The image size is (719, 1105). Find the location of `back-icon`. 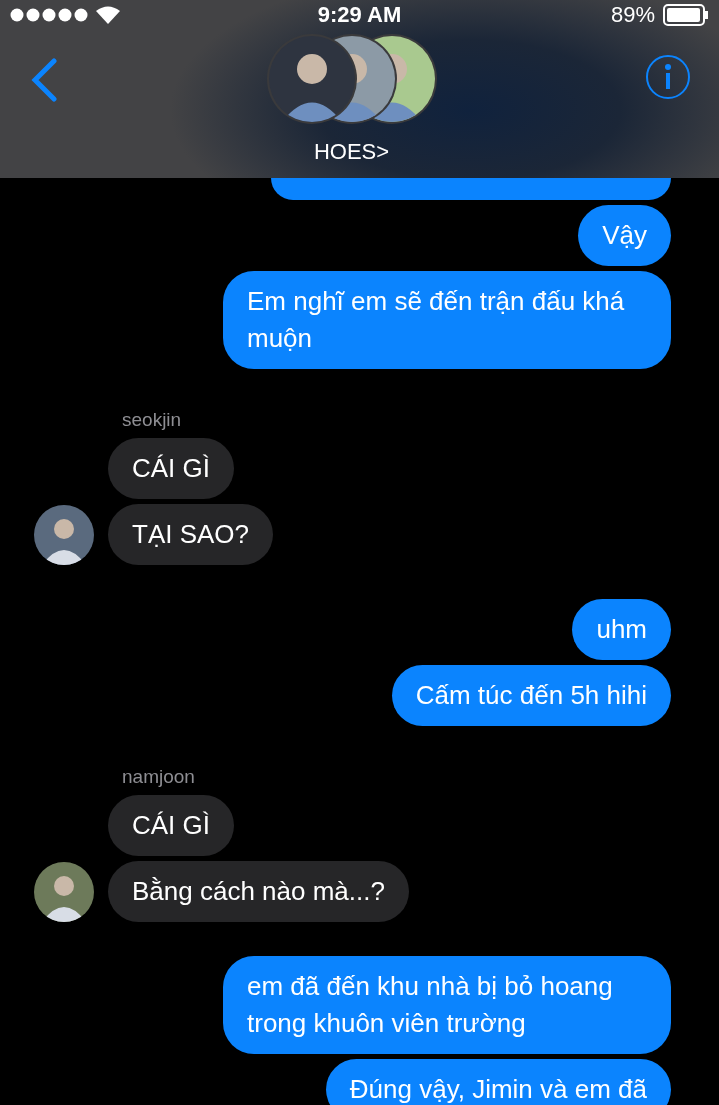

back-icon is located at coordinates (44, 80).